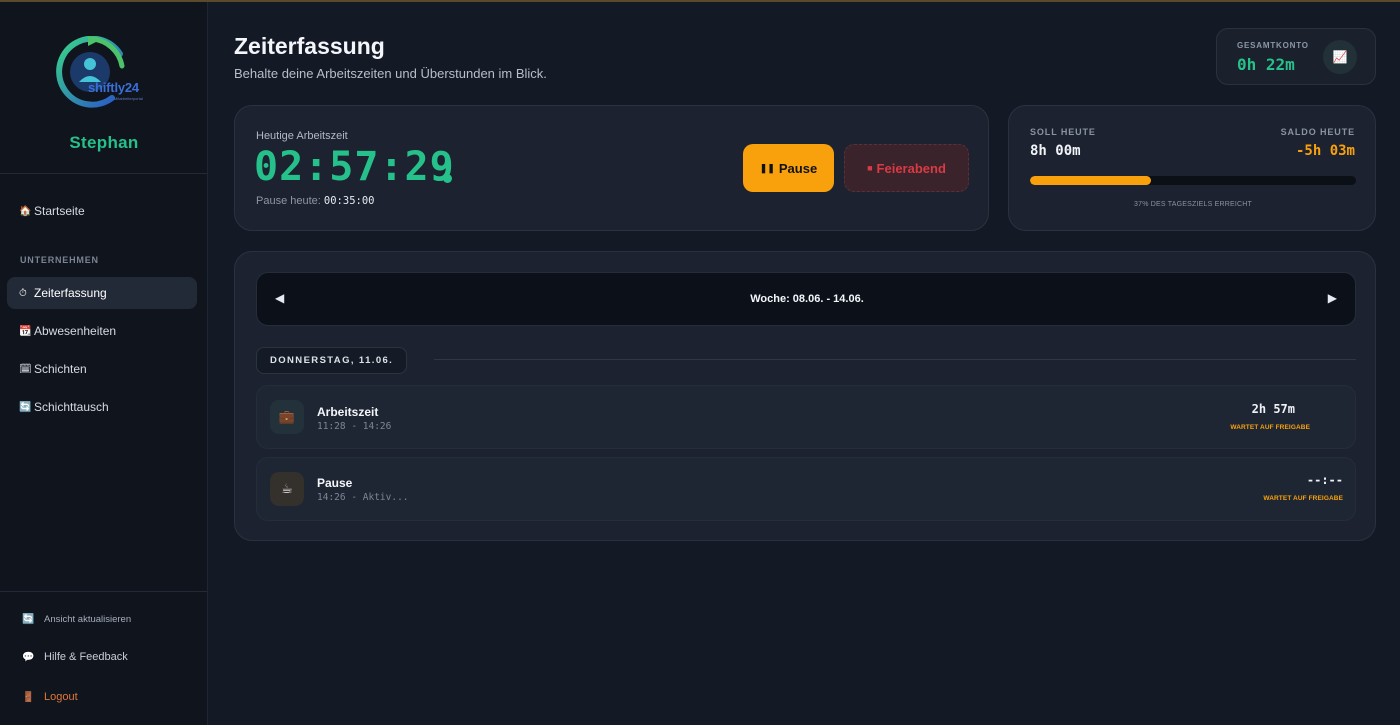 This screenshot has height=725, width=1400. Describe the element at coordinates (71, 407) in the screenshot. I see `sidebar-item-label: Schichttausch` at that location.